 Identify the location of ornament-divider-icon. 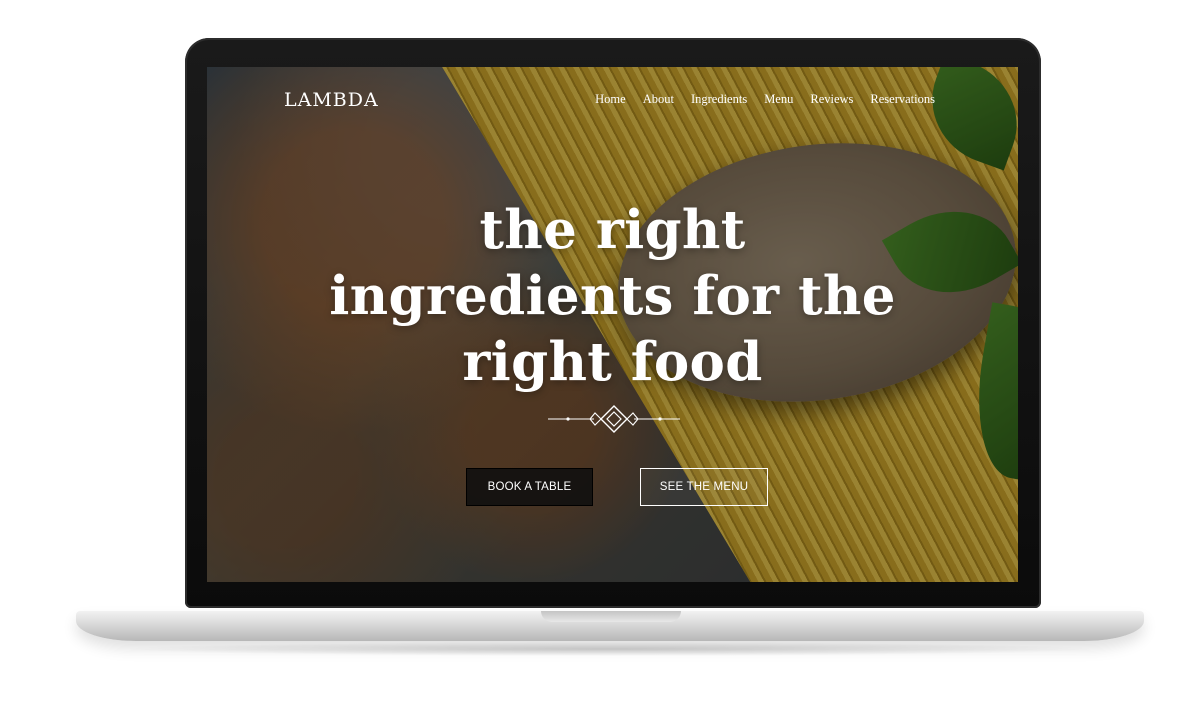
(614, 419).